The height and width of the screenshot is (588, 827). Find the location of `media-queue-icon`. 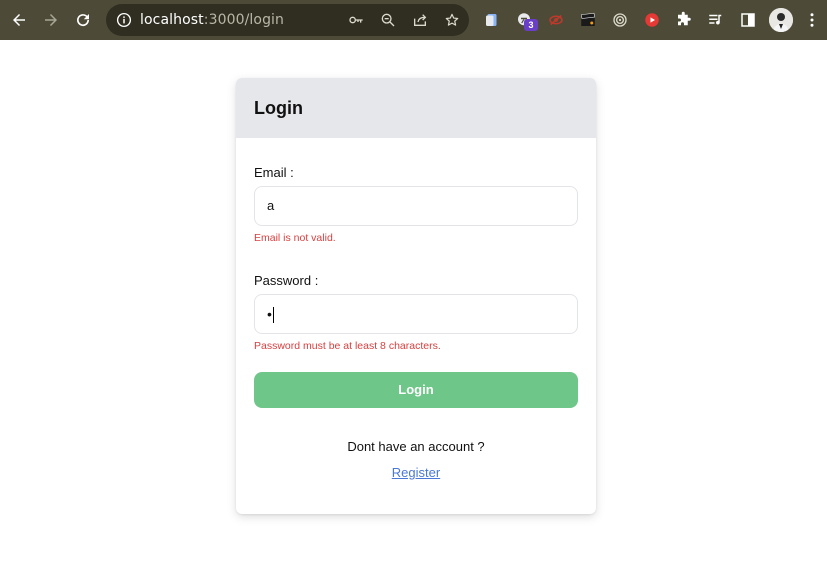

media-queue-icon is located at coordinates (716, 20).